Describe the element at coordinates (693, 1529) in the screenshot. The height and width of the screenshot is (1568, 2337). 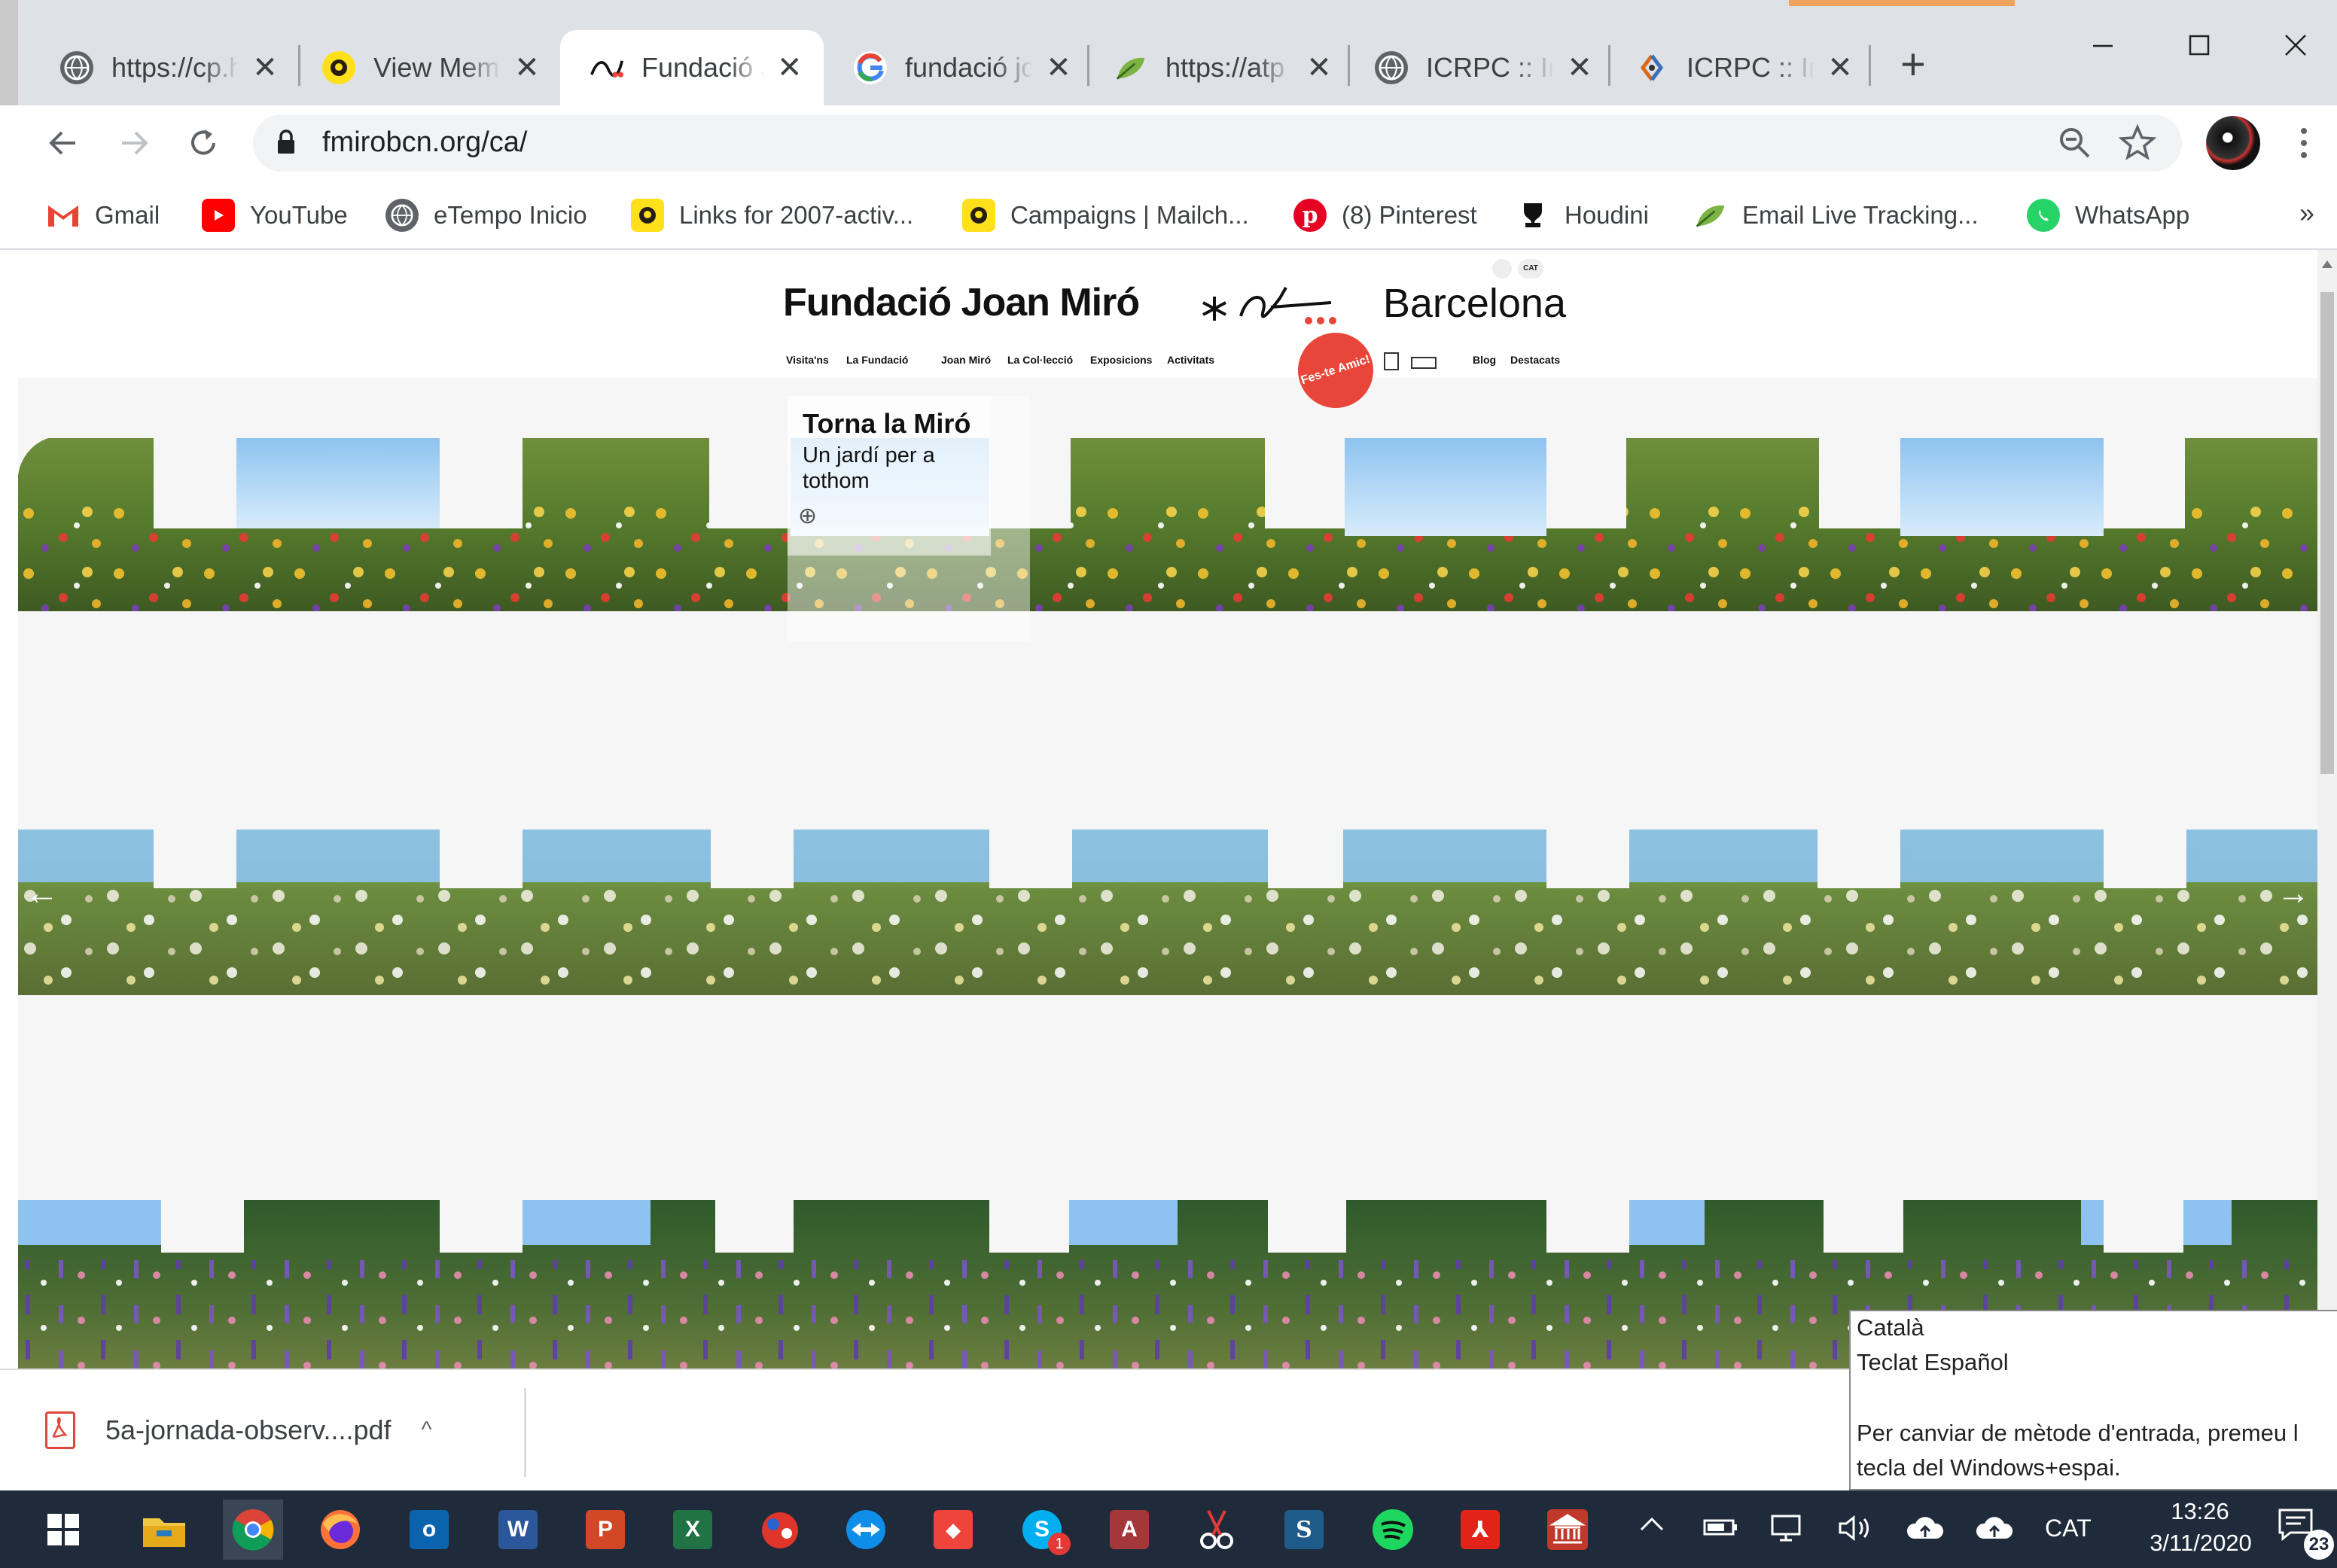
I see `excel-icon: X` at that location.